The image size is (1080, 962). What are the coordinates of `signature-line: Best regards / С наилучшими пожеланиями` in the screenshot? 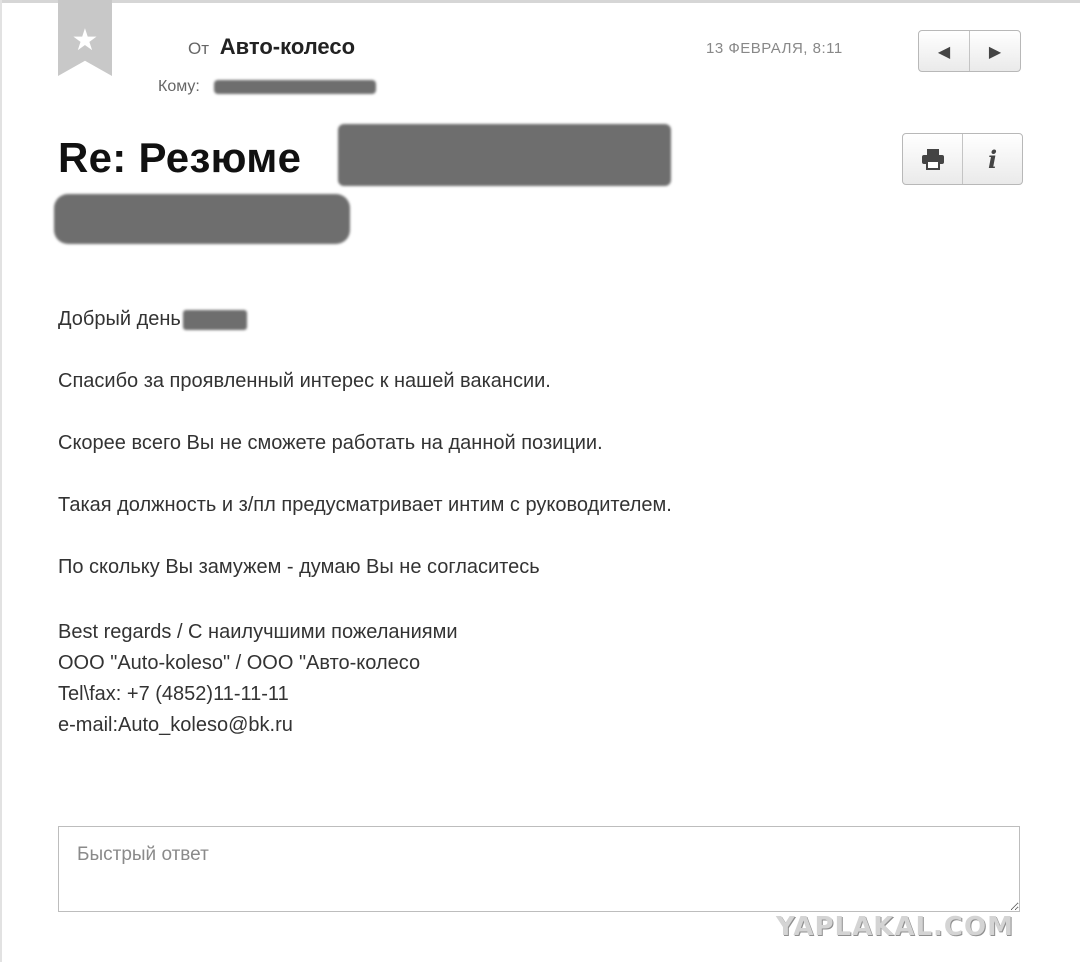 It's located at (258, 632).